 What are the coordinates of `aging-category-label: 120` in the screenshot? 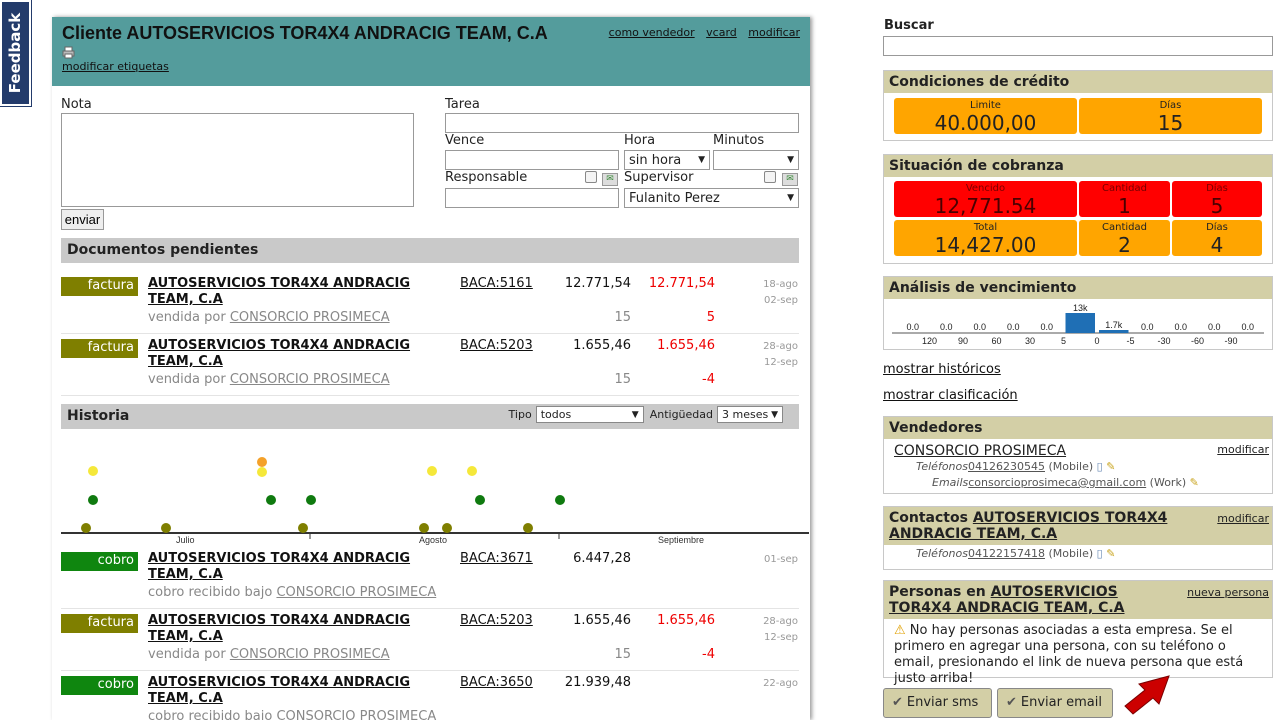 It's located at (929, 341).